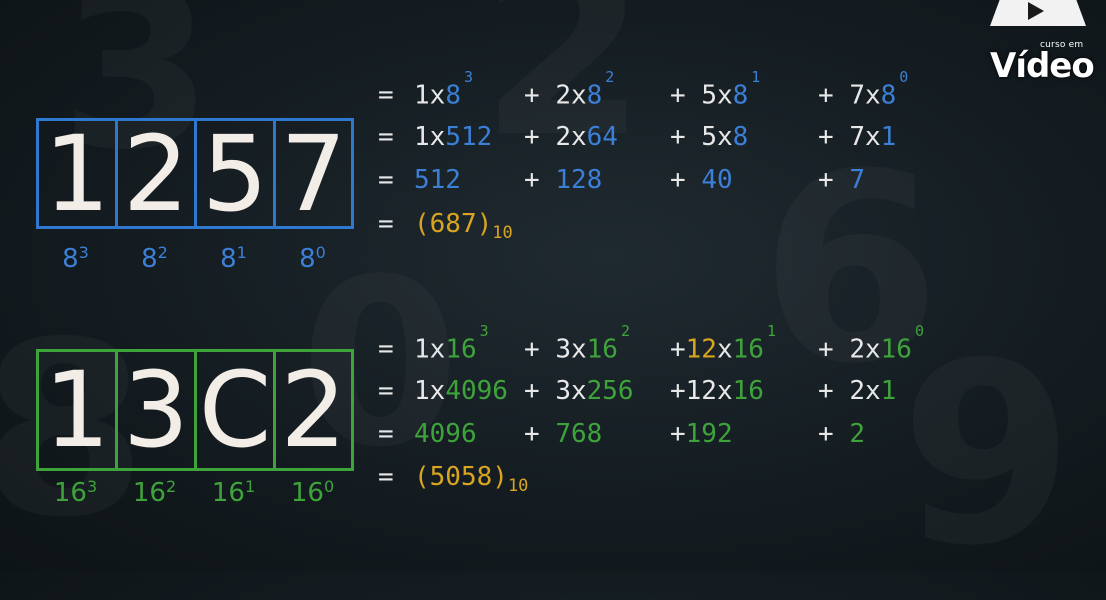  I want to click on octal-digit: 2, so click(156, 173).